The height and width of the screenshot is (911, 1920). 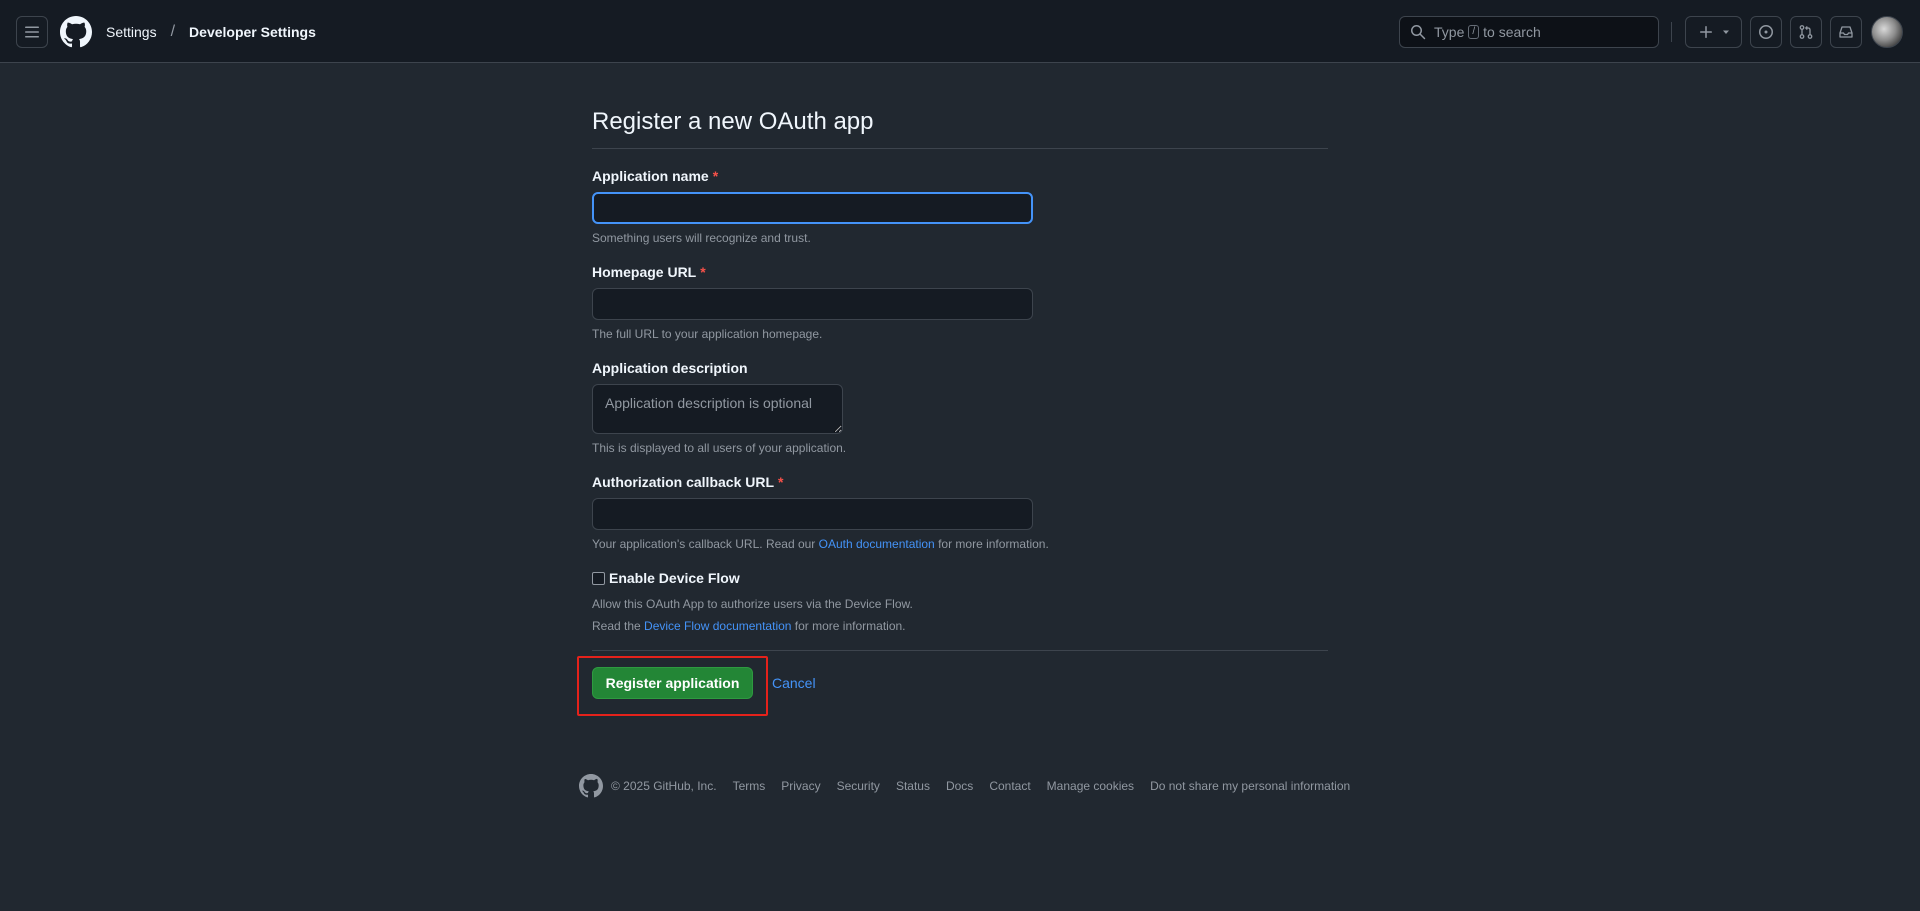 What do you see at coordinates (812, 514) in the screenshot?
I see `callback-url-input` at bounding box center [812, 514].